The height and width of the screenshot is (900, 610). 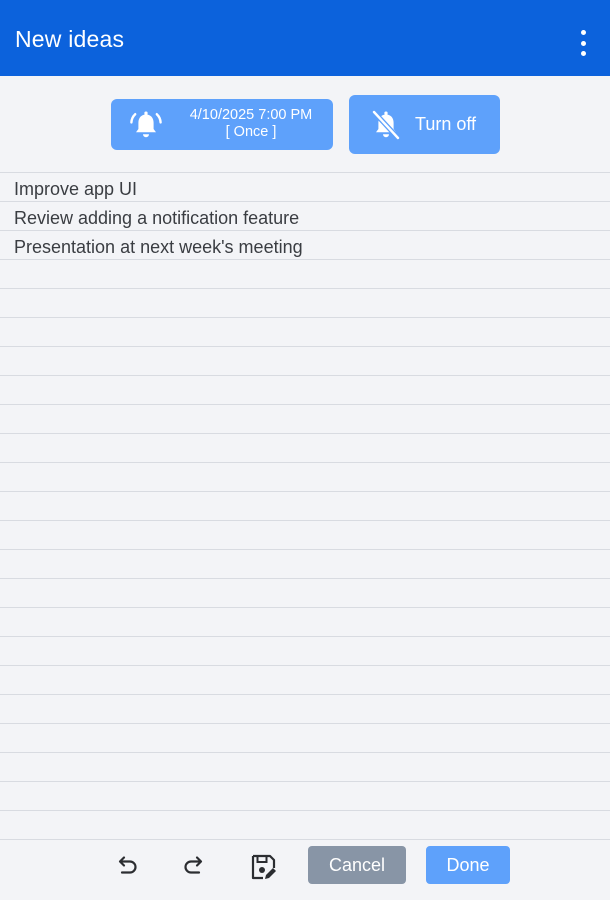 What do you see at coordinates (446, 124) in the screenshot?
I see `turn-off-label: Turn off` at bounding box center [446, 124].